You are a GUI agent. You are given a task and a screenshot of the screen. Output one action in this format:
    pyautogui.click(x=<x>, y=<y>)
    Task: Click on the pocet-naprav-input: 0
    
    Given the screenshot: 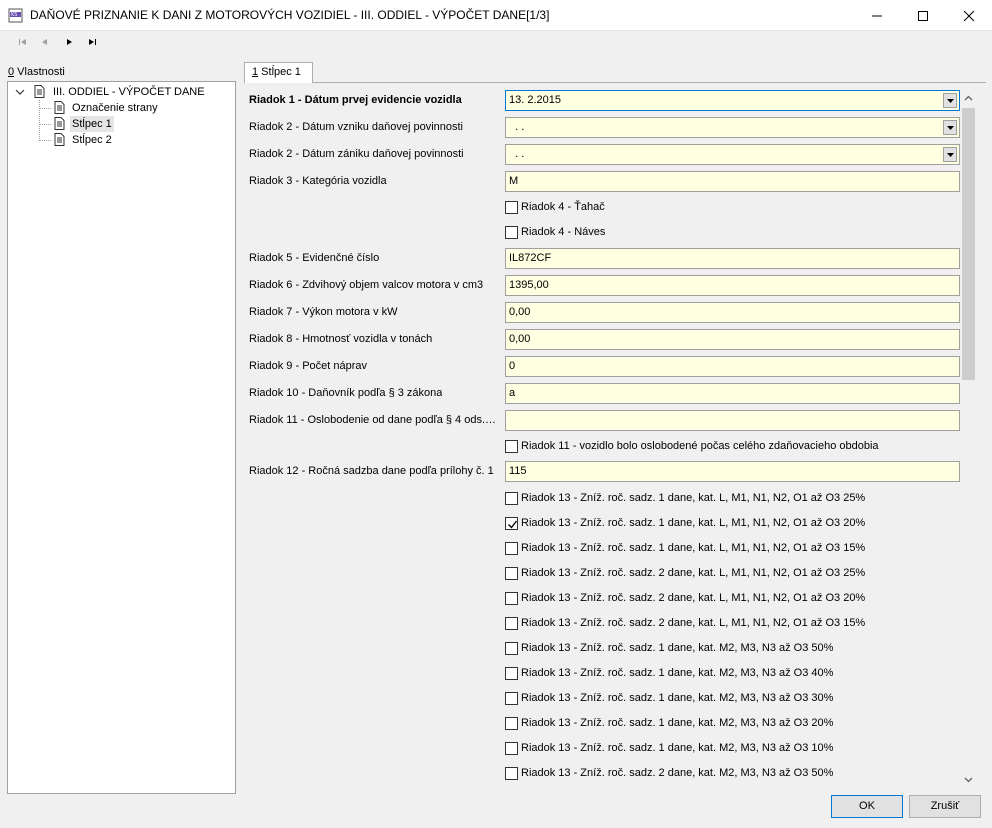 What is the action you would take?
    pyautogui.click(x=732, y=366)
    